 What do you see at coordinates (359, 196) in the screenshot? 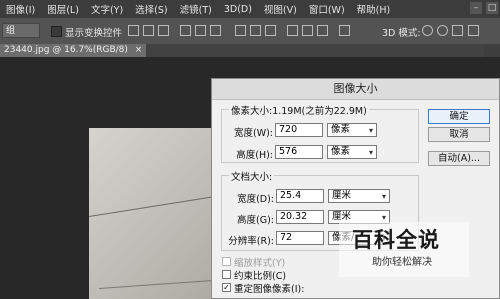
I see `doc-width-unit-select: 厘米 ▾` at bounding box center [359, 196].